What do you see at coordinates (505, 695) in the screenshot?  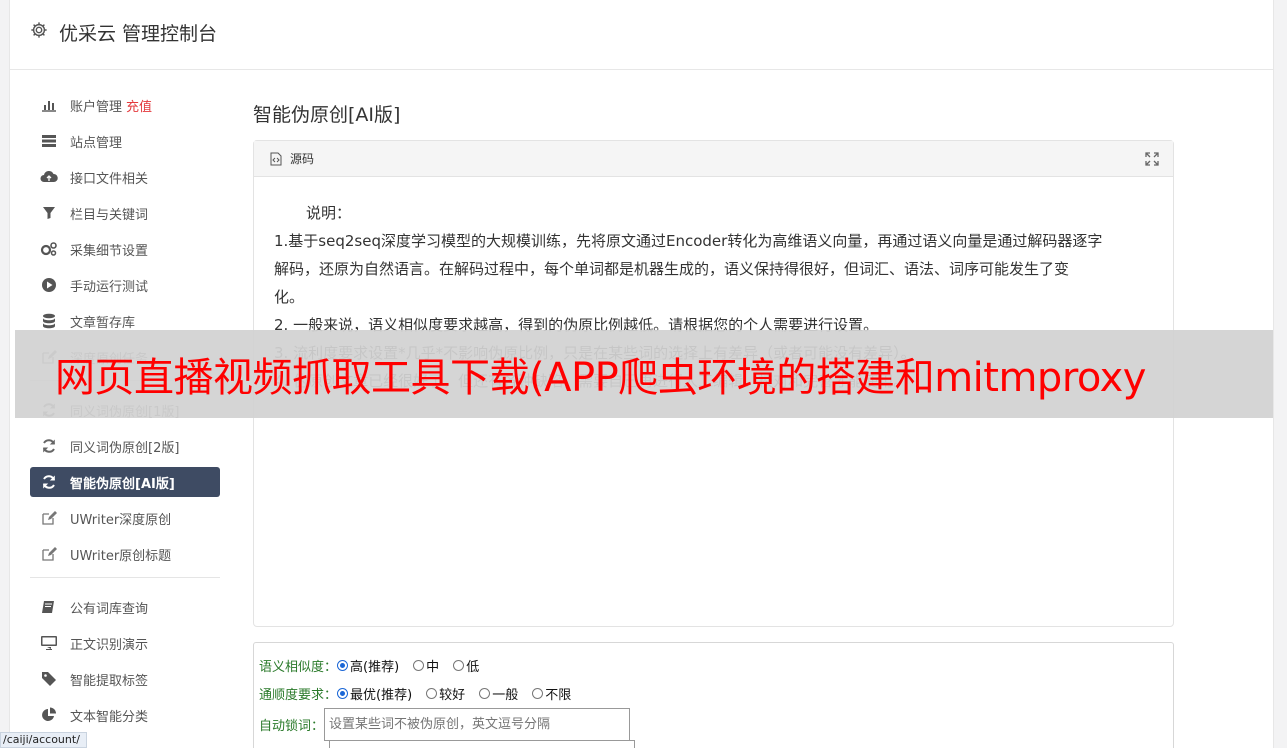 I see `radio-label: 一般` at bounding box center [505, 695].